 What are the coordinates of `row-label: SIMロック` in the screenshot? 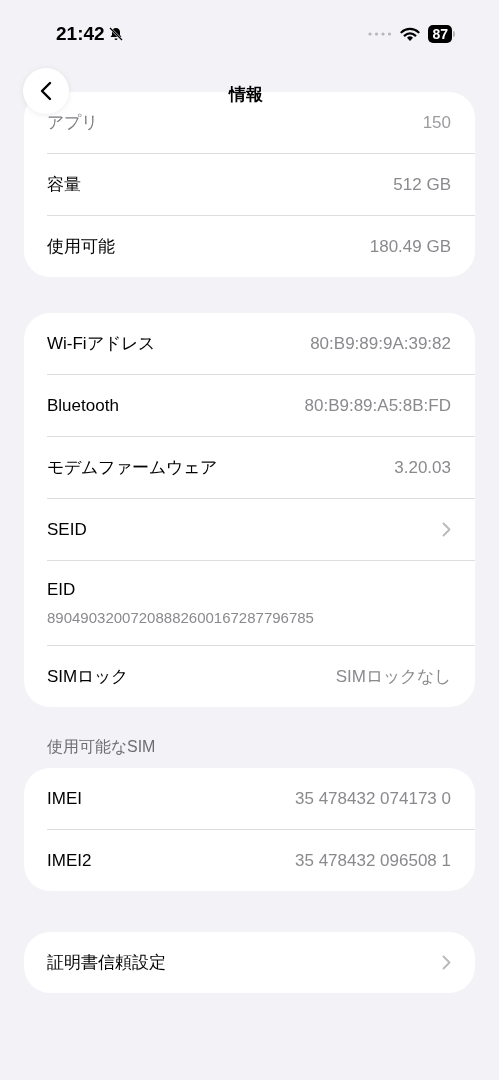 It's located at (88, 676).